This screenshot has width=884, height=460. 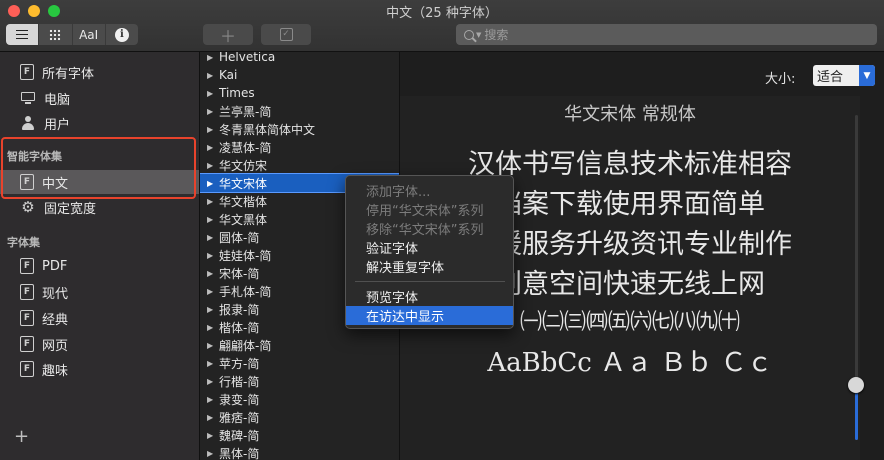 I want to click on sidebar-item-label: 现代, so click(x=55, y=294).